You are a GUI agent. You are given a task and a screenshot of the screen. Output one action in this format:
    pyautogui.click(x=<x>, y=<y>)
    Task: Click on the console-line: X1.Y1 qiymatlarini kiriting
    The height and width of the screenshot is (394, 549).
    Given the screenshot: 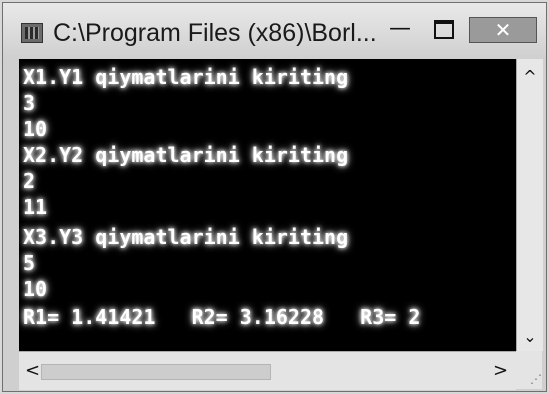 What is the action you would take?
    pyautogui.click(x=186, y=77)
    